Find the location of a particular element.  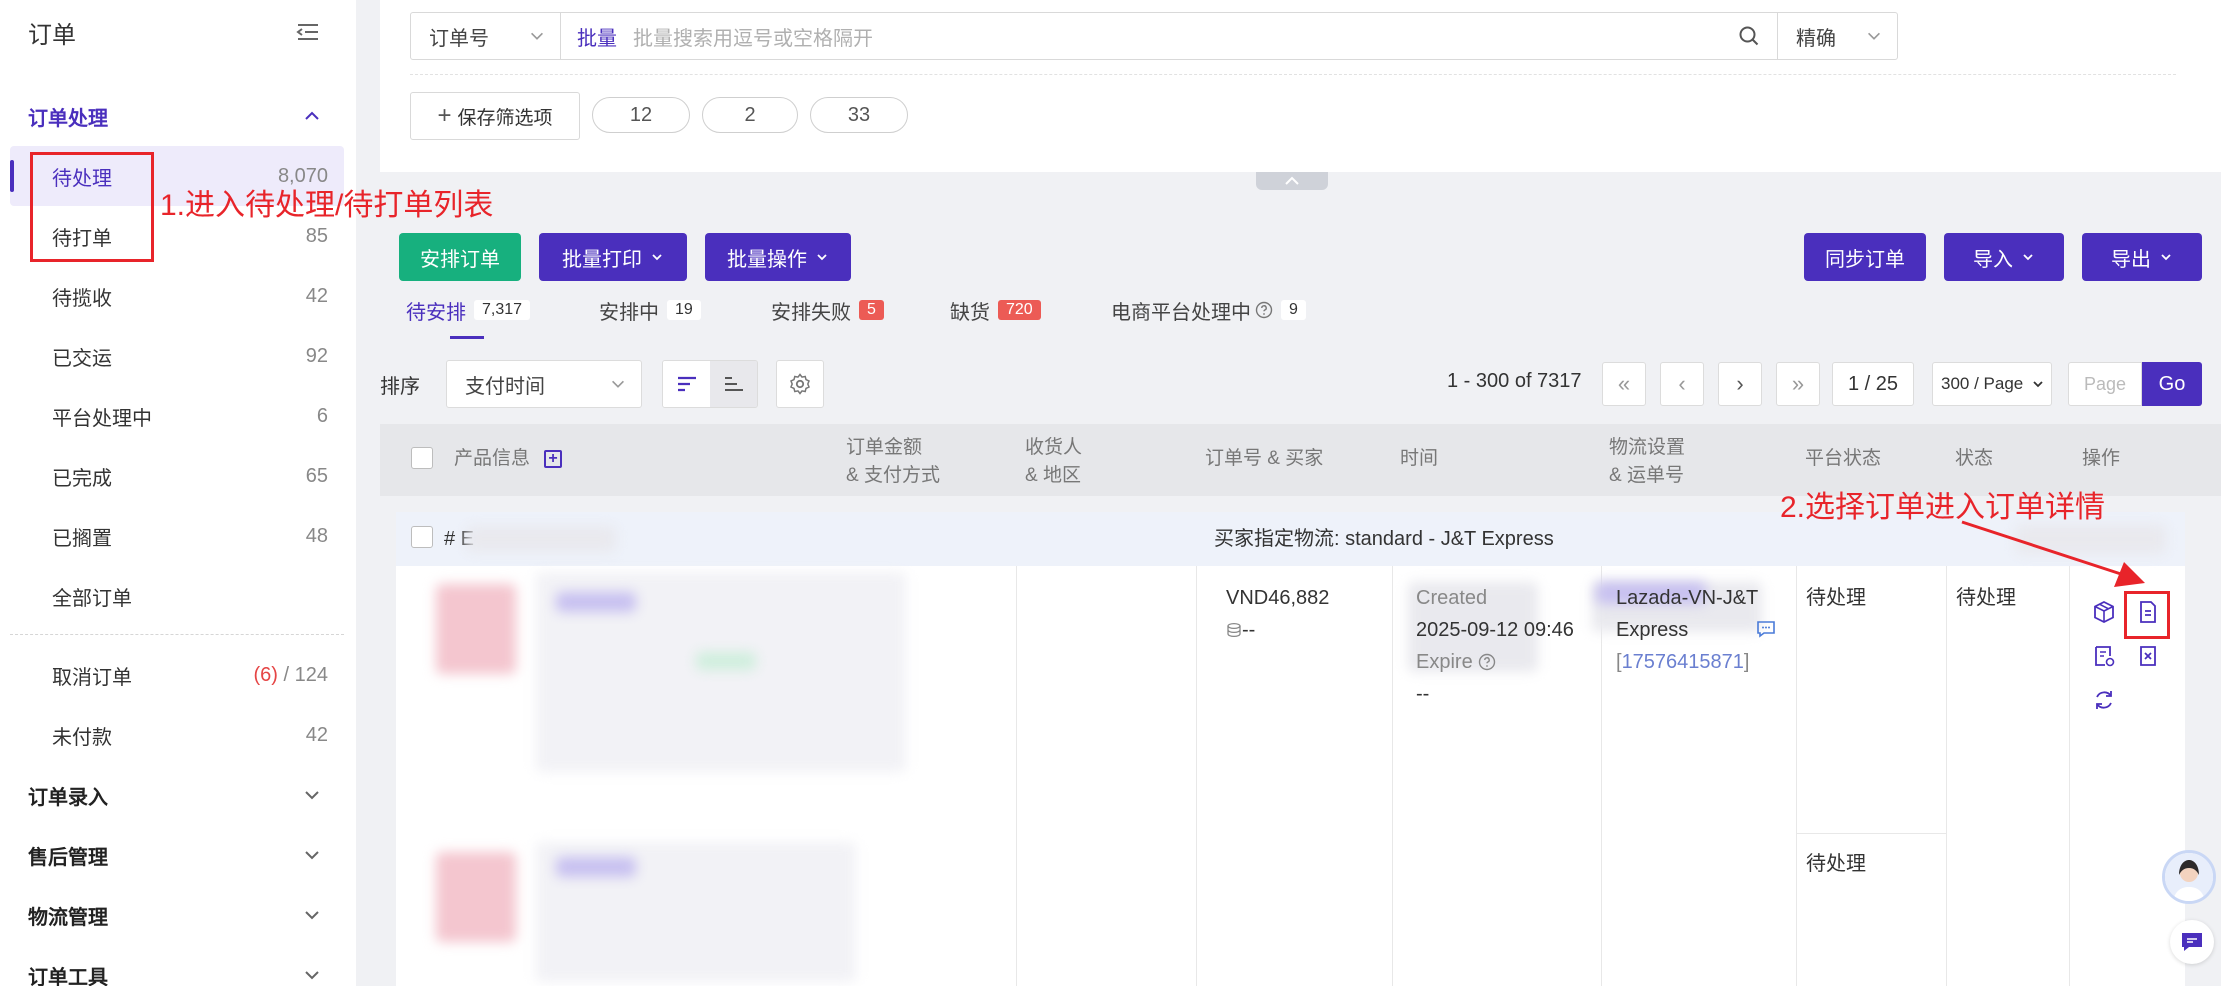

support-avatar is located at coordinates (2189, 877).